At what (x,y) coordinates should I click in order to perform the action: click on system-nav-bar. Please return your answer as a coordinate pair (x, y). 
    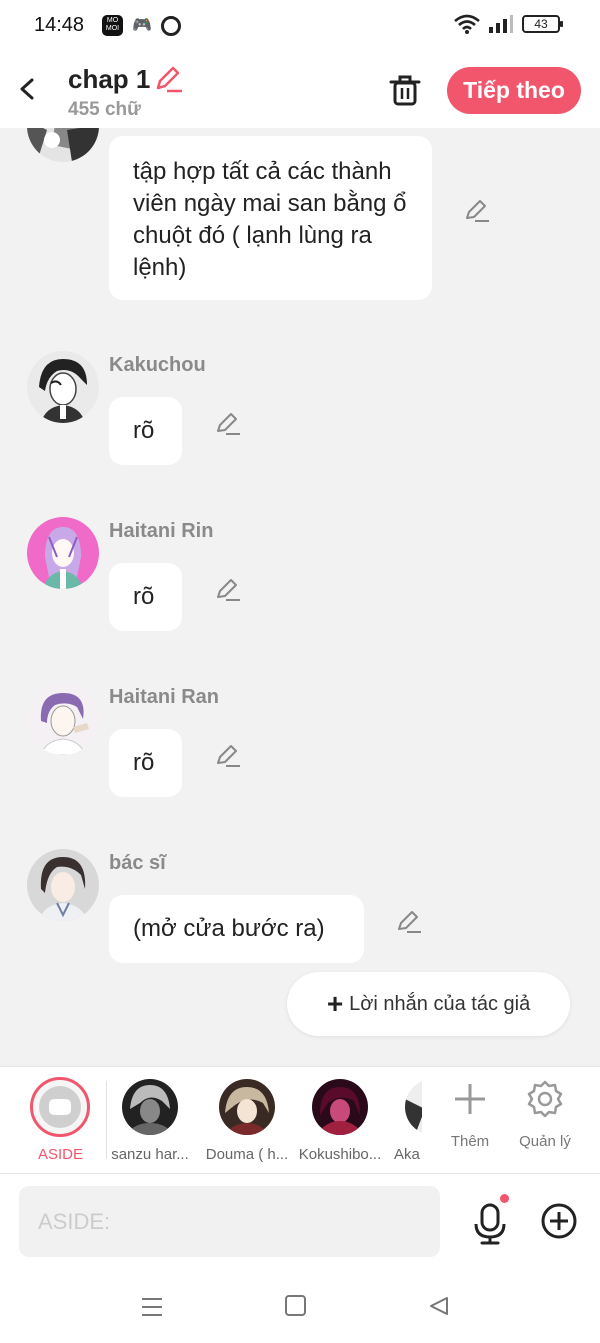
    Looking at the image, I should click on (300, 1305).